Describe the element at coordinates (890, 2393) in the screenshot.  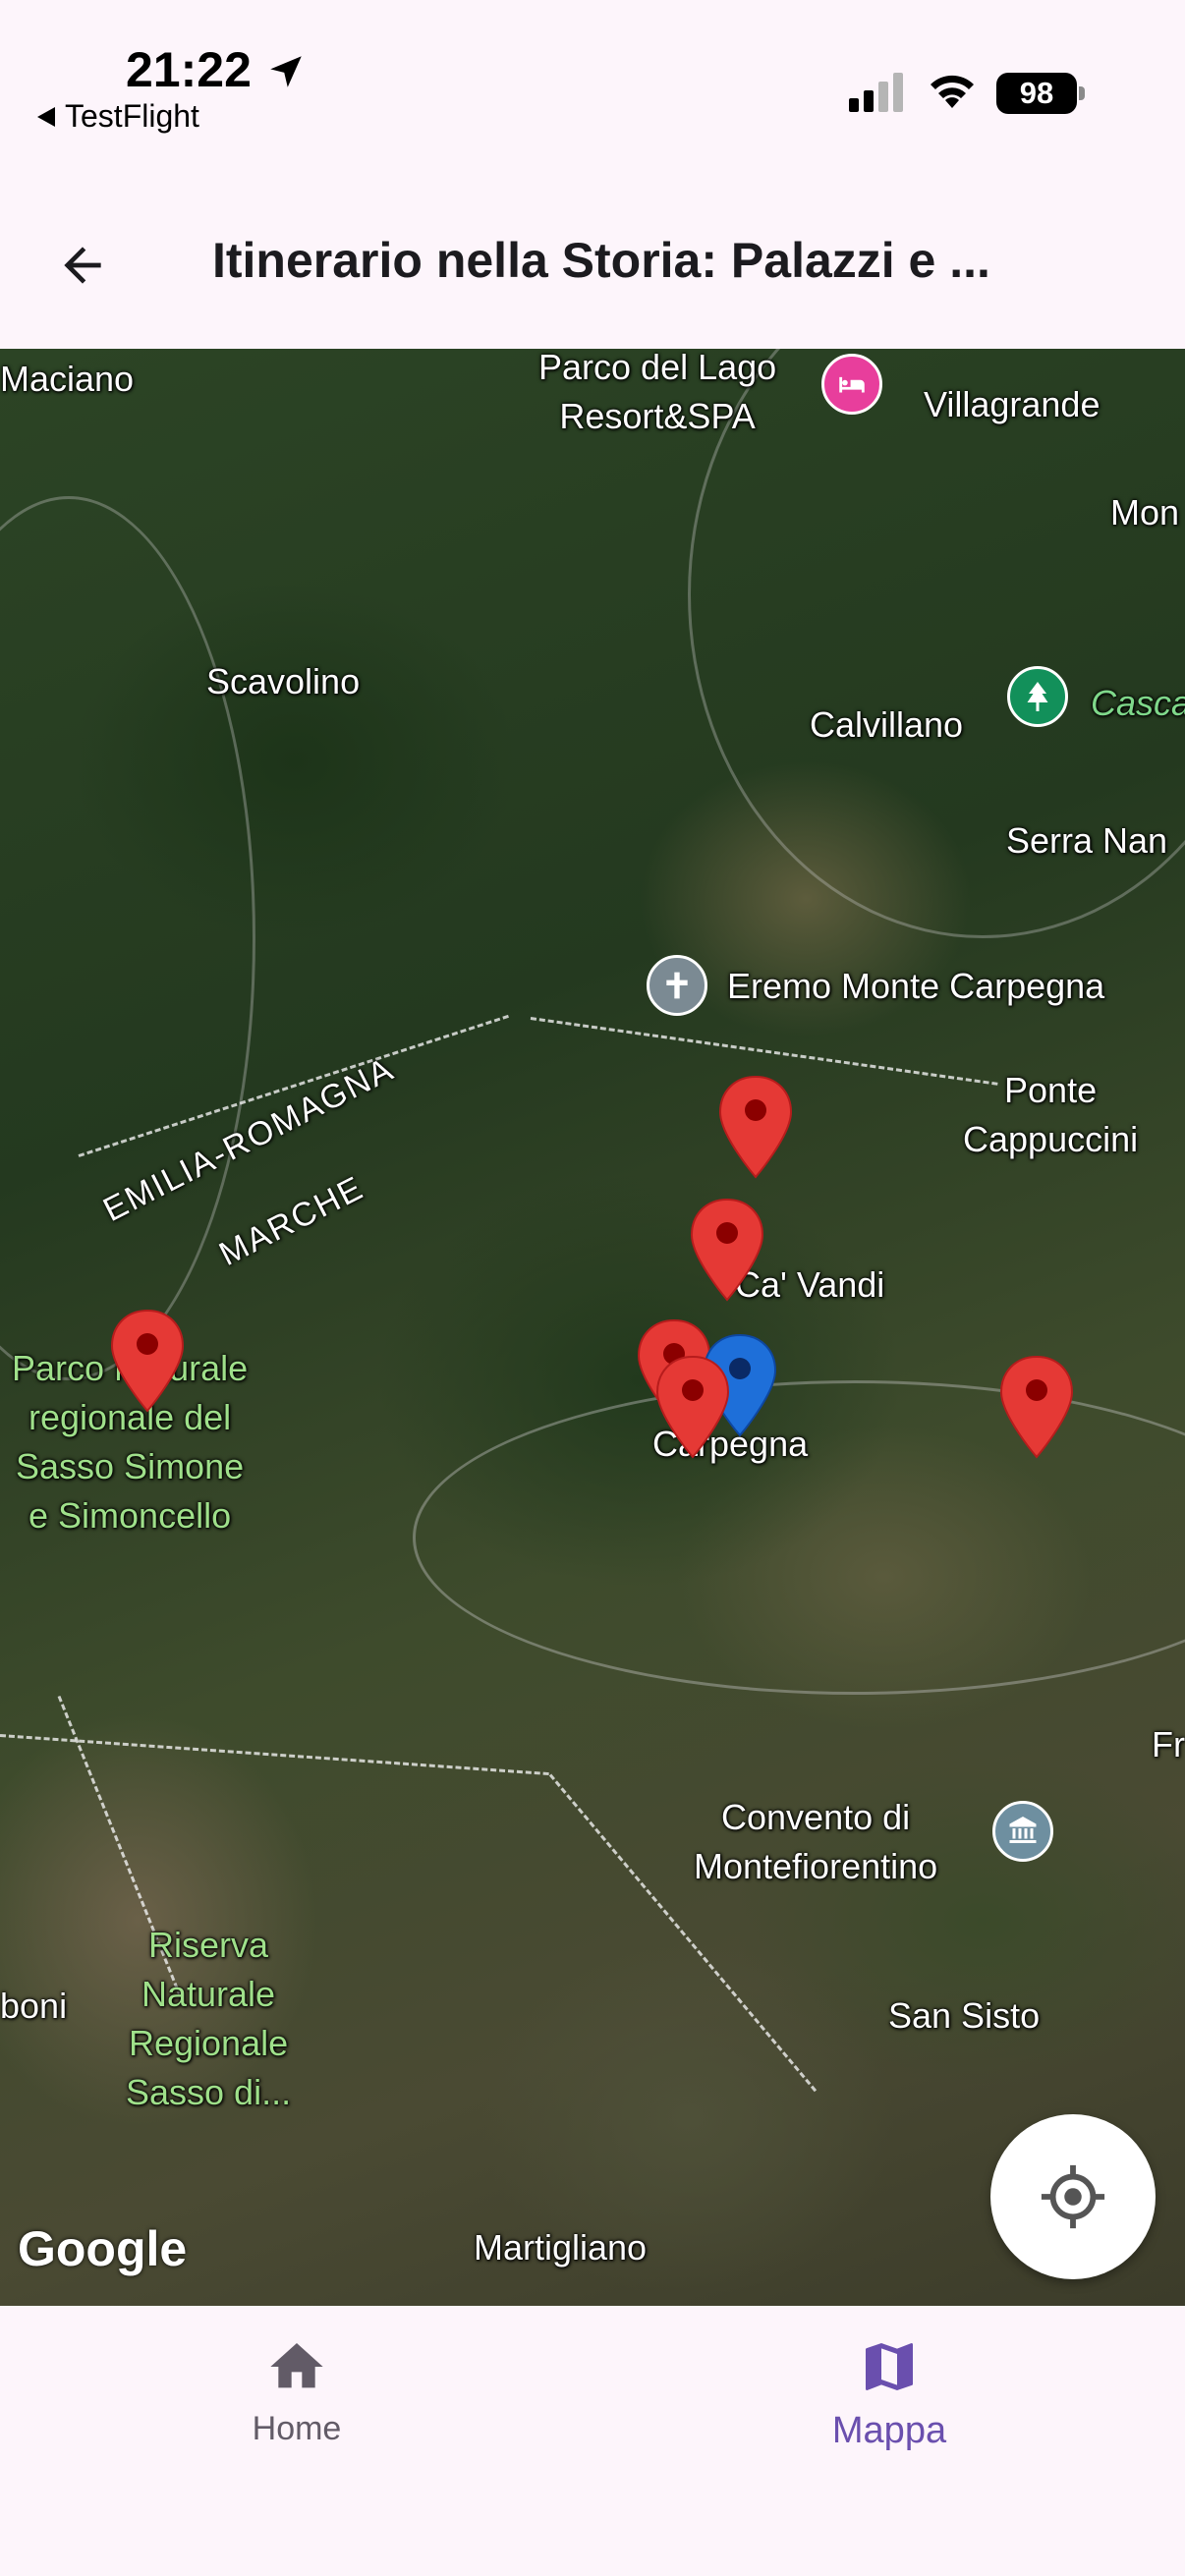
I see `nav-item-mappa: Mappa` at that location.